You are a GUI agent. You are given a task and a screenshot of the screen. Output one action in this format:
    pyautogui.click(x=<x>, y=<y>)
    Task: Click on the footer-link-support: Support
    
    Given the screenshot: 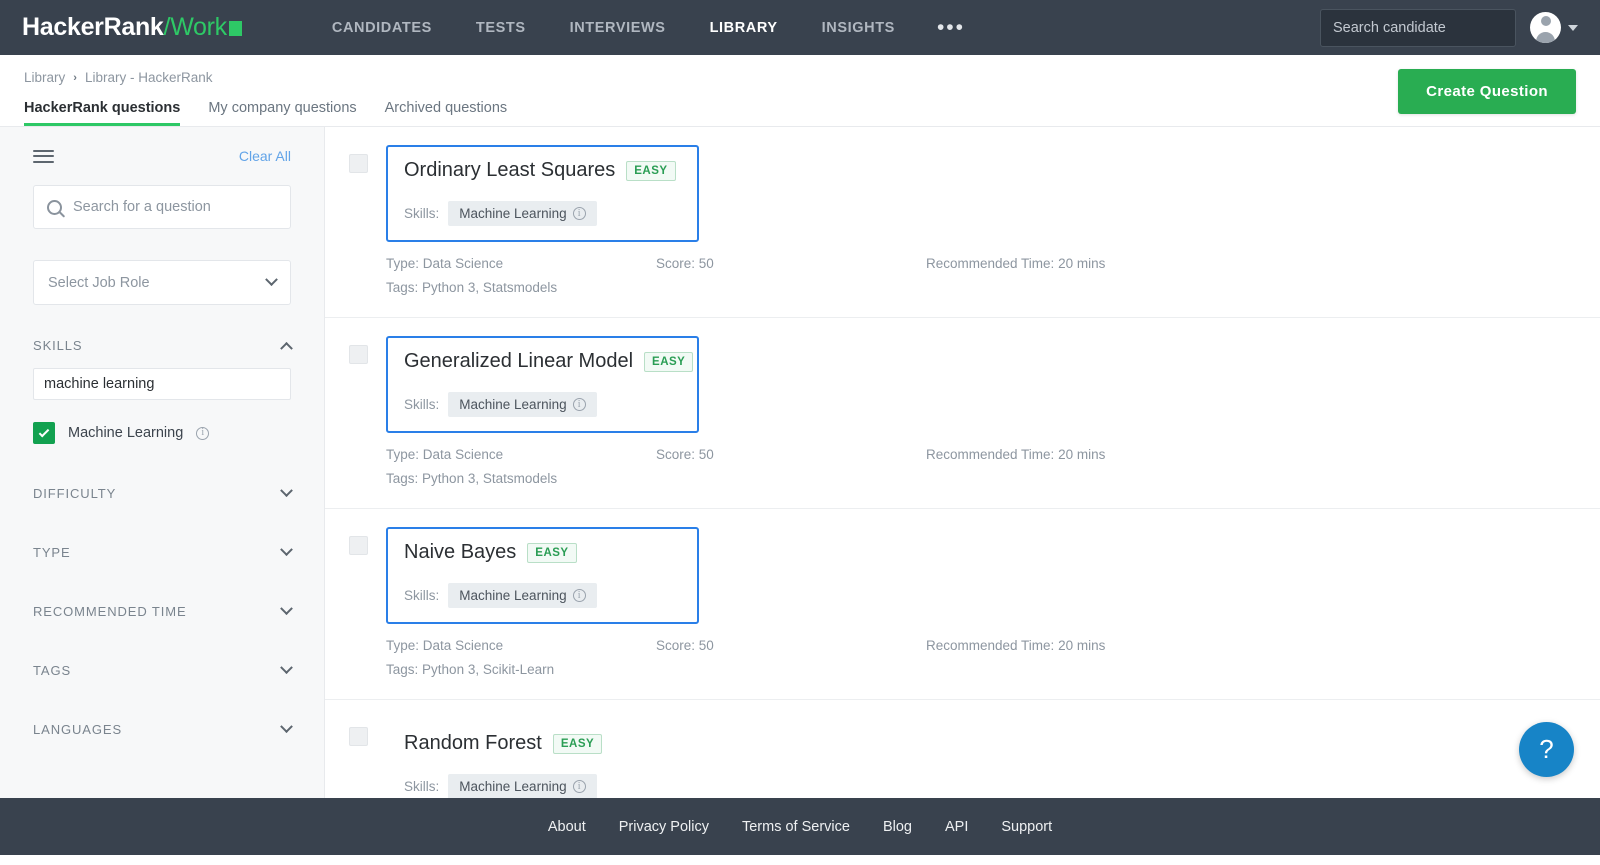 What is the action you would take?
    pyautogui.click(x=1026, y=827)
    